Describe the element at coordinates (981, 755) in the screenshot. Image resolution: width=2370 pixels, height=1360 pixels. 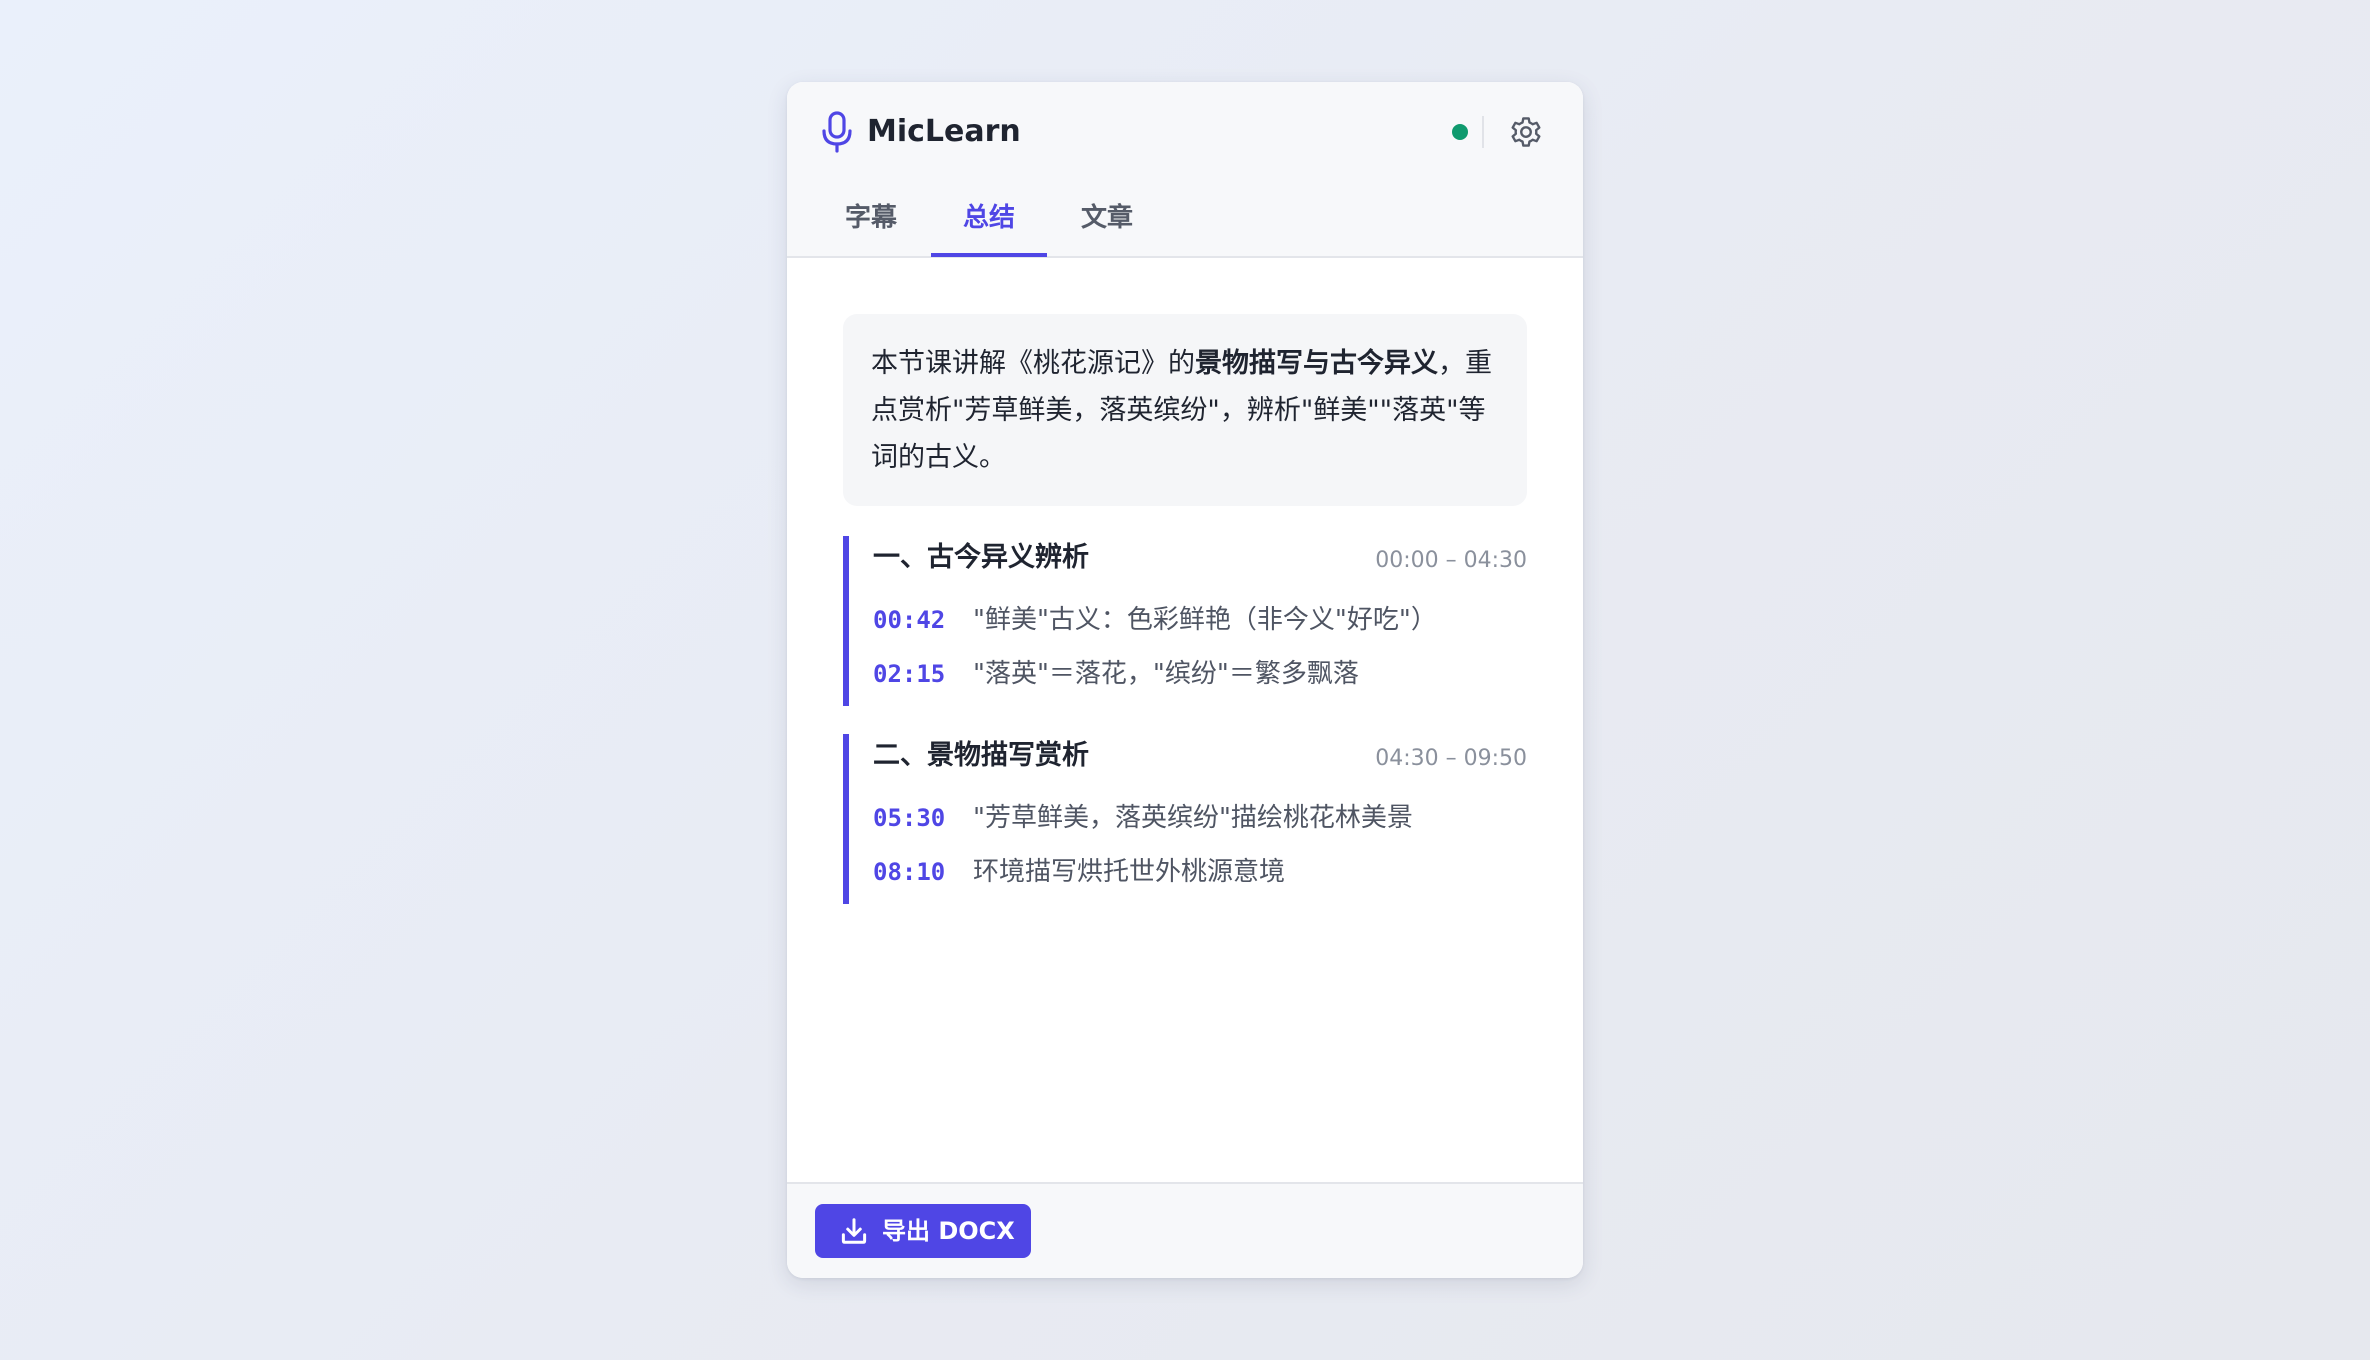
I see `section-title: 二、景物描写赏析` at that location.